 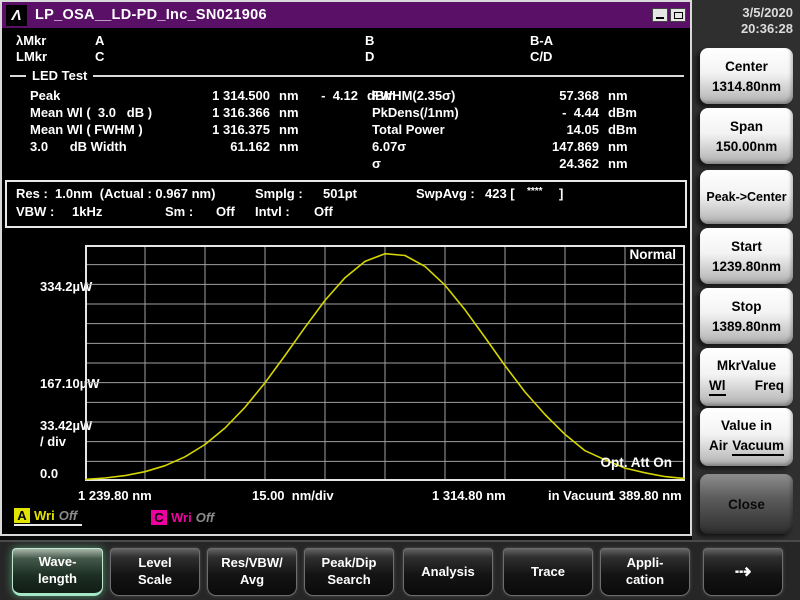 What do you see at coordinates (349, 579) in the screenshot?
I see `tab-label: Search` at bounding box center [349, 579].